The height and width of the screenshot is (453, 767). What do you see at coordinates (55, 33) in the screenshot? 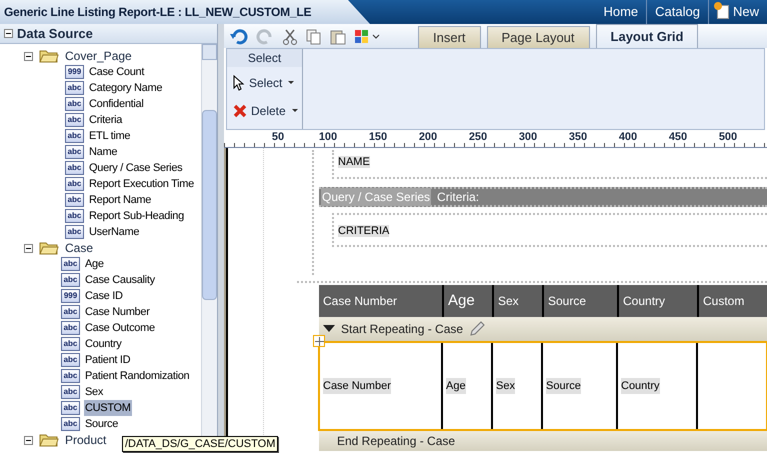
I see `panel-title: Data Source` at bounding box center [55, 33].